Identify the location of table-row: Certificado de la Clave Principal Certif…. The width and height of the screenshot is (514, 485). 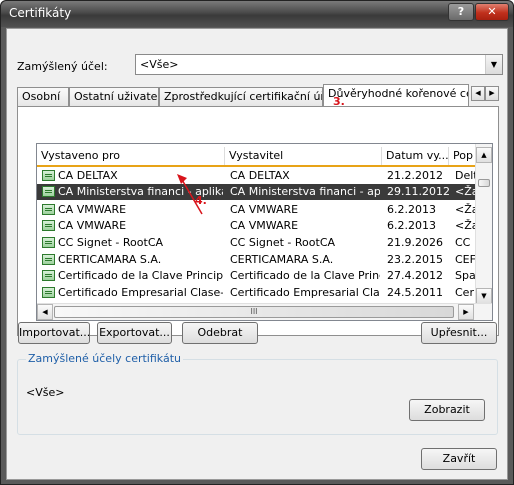
(257, 276).